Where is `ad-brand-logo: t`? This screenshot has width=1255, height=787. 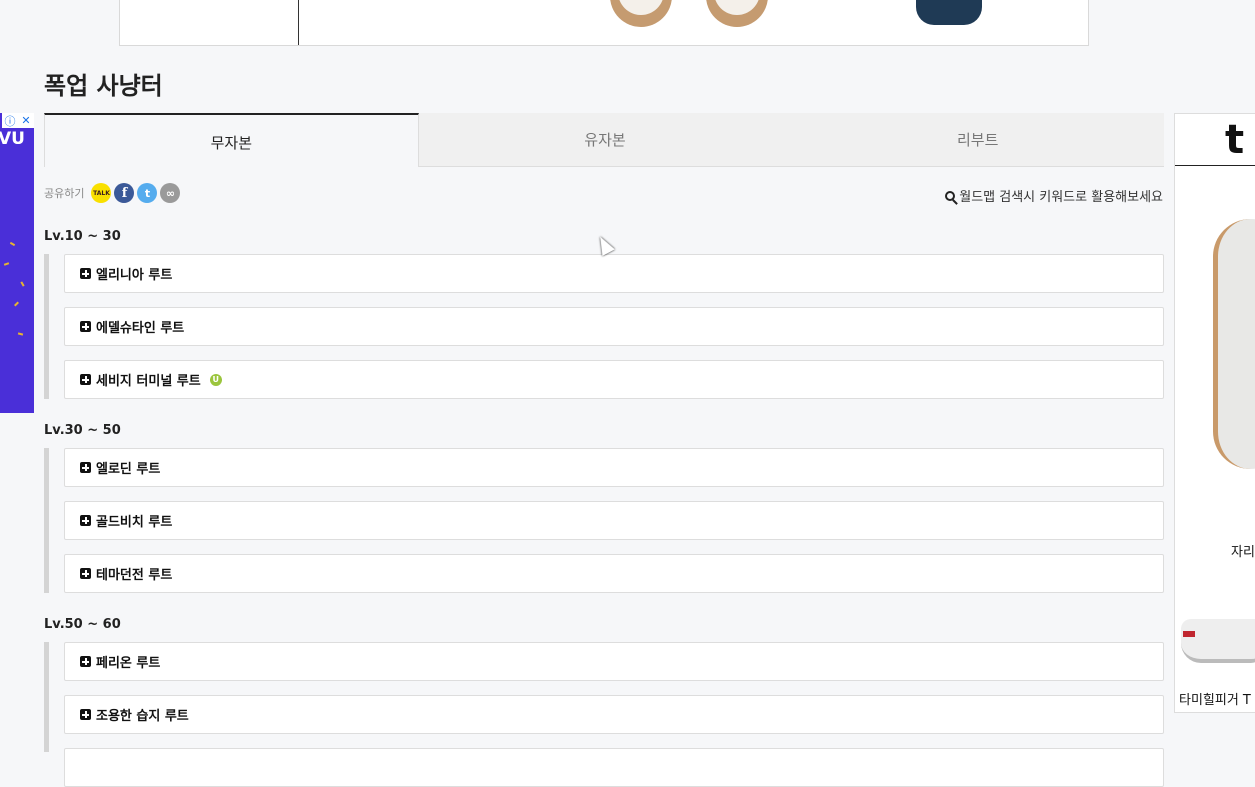 ad-brand-logo: t is located at coordinates (1215, 140).